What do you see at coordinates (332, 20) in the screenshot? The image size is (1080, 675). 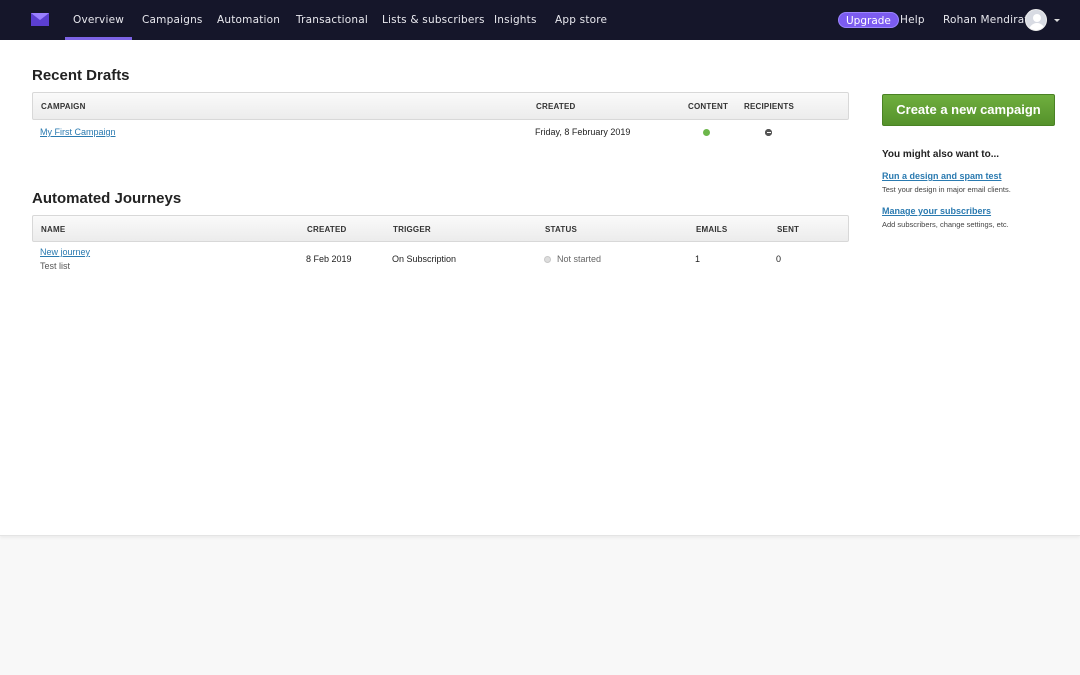 I see `nav-transactional: Transactional` at bounding box center [332, 20].